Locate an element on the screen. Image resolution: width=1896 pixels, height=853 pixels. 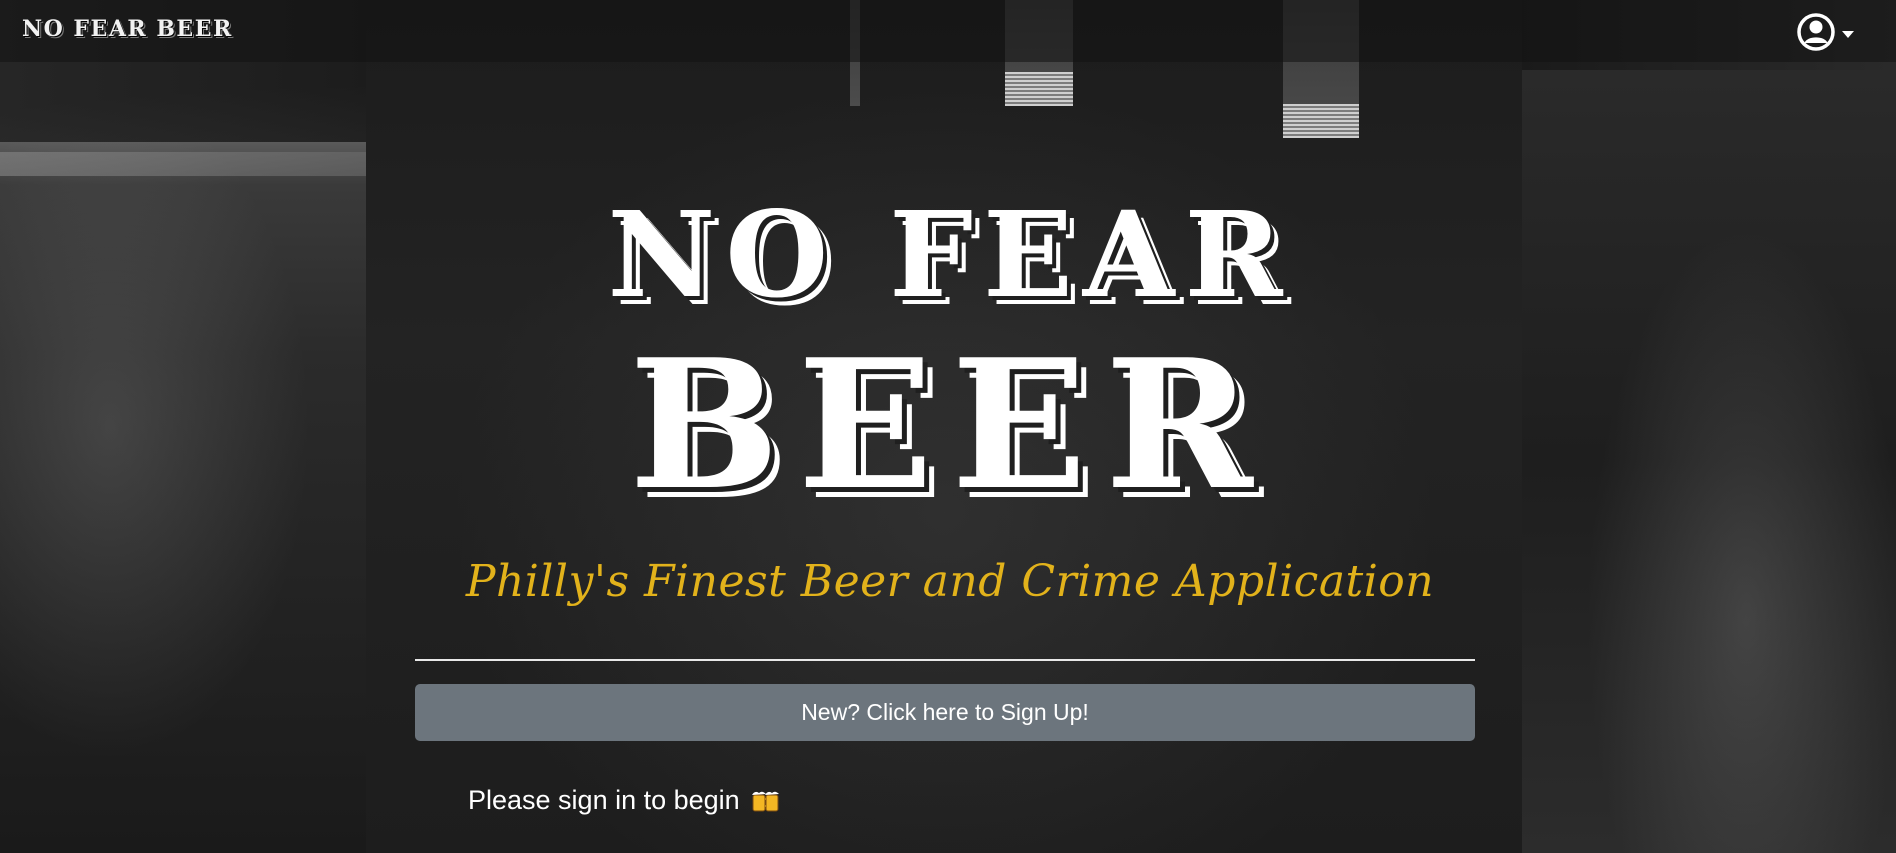
signin-prompt: Please sign in to begin is located at coordinates (625, 800).